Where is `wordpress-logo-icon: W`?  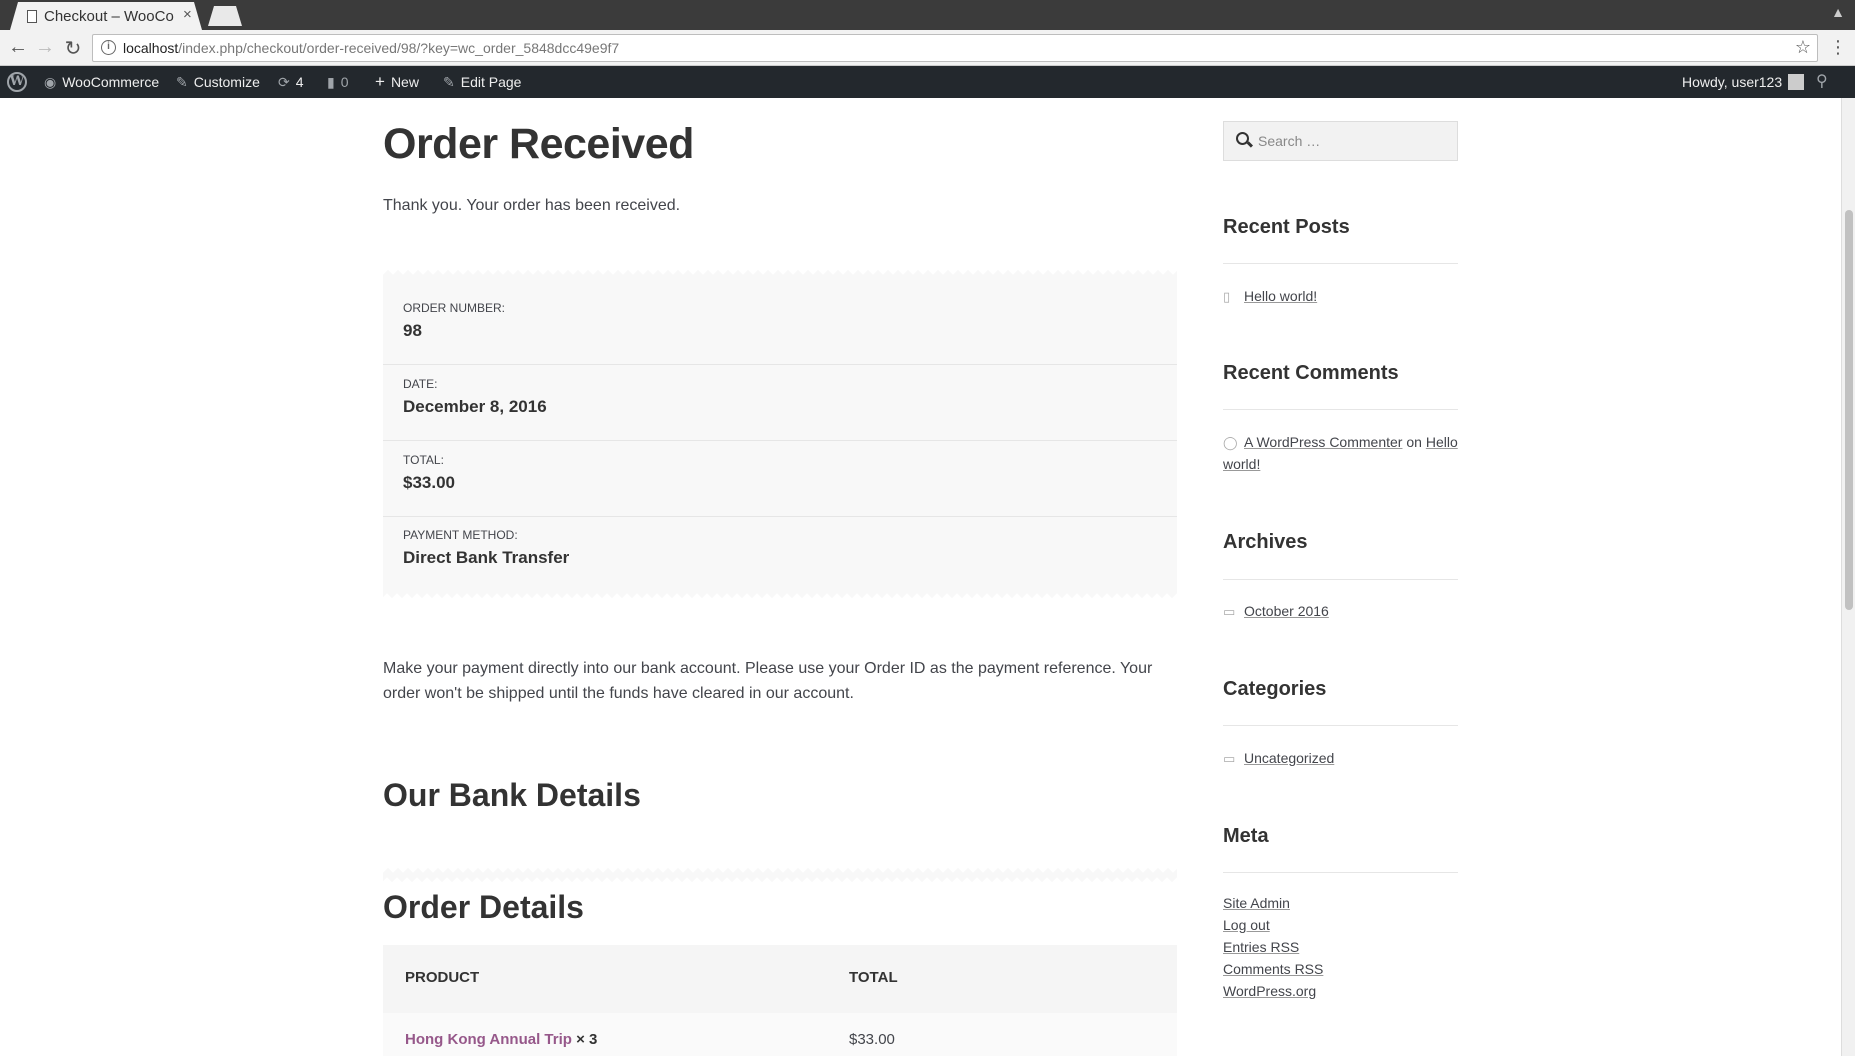
wordpress-logo-icon: W is located at coordinates (17, 82).